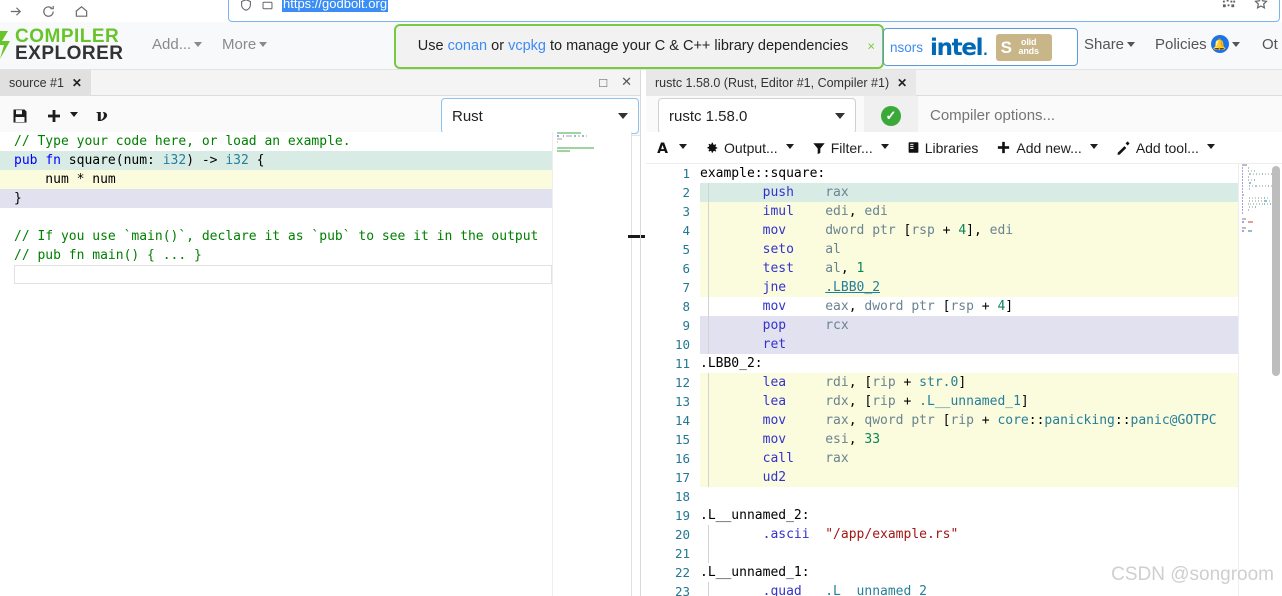 The width and height of the screenshot is (1282, 596). Describe the element at coordinates (62, 46) in the screenshot. I see `ce-logo: COMPILER EXPLORER` at that location.